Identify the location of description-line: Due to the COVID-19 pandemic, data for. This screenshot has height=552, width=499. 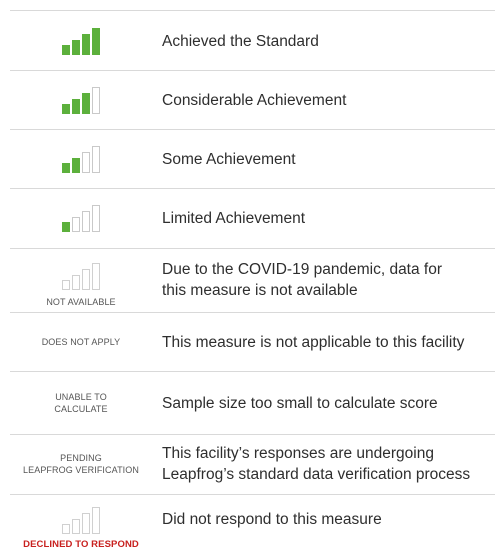
(302, 269).